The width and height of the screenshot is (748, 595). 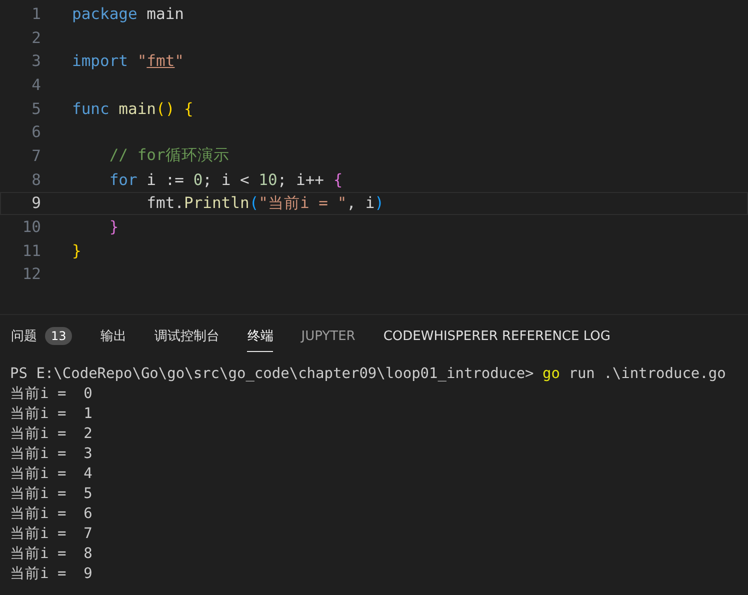 I want to click on line-number: 3, so click(x=35, y=61).